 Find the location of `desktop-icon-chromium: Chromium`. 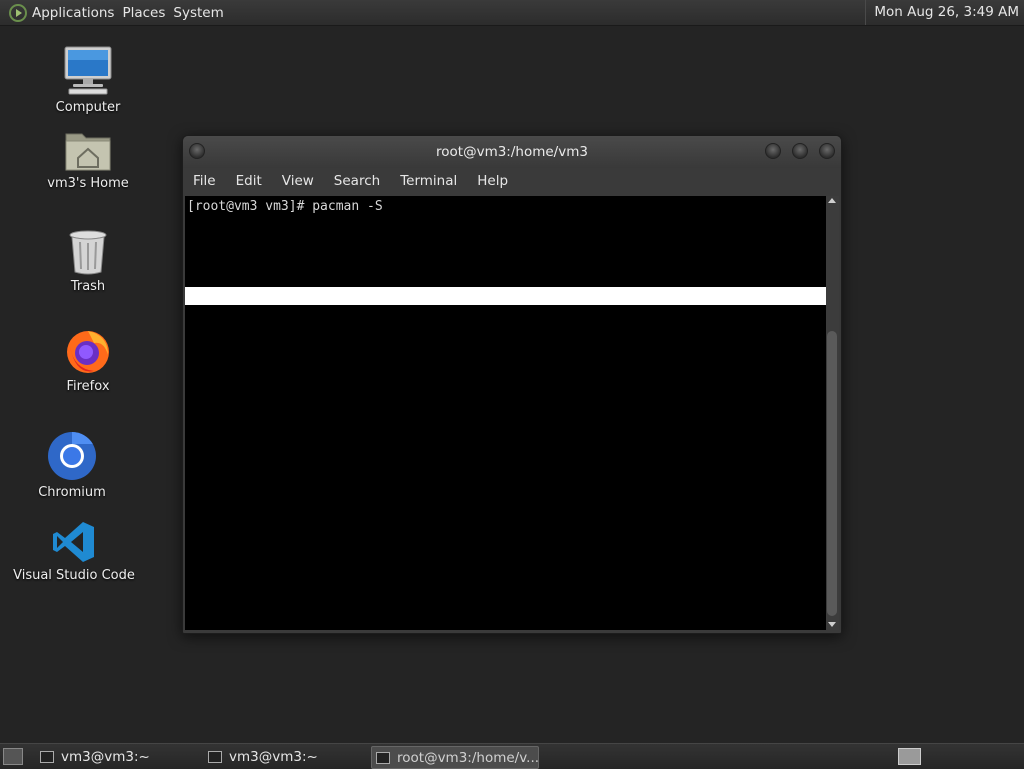

desktop-icon-chromium: Chromium is located at coordinates (72, 465).